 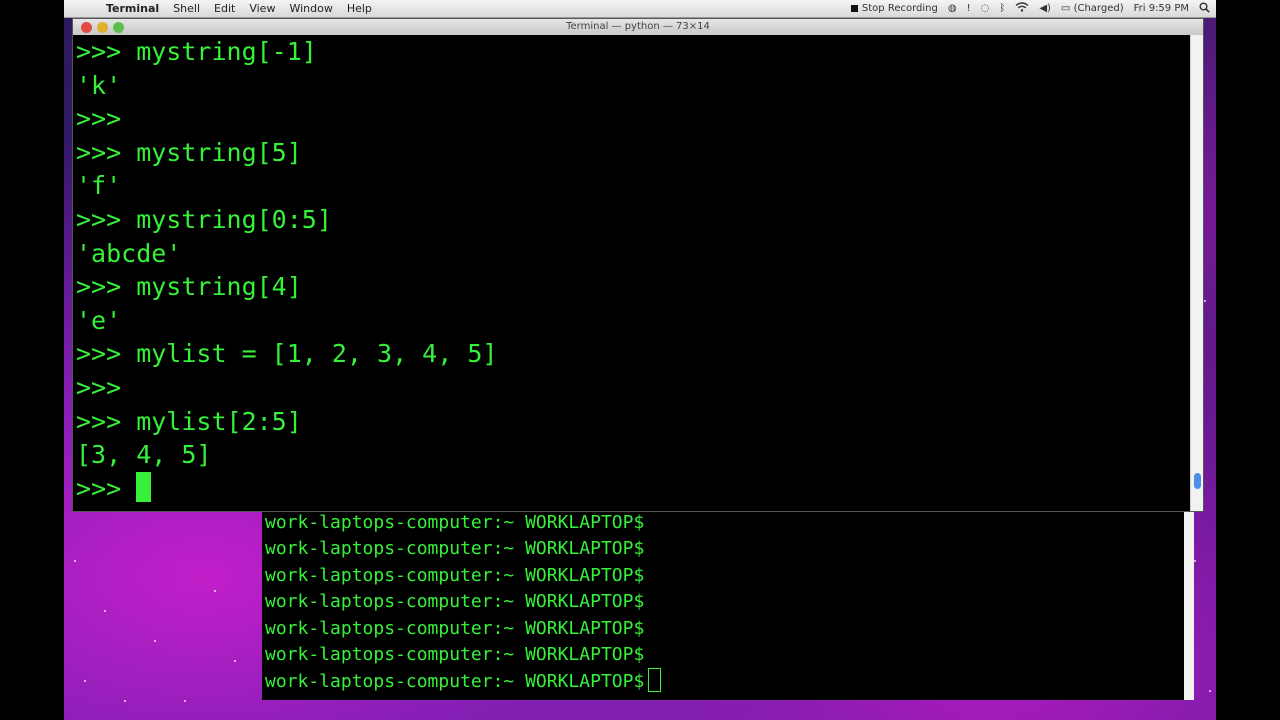 What do you see at coordinates (854, 8) in the screenshot?
I see `stop-icon` at bounding box center [854, 8].